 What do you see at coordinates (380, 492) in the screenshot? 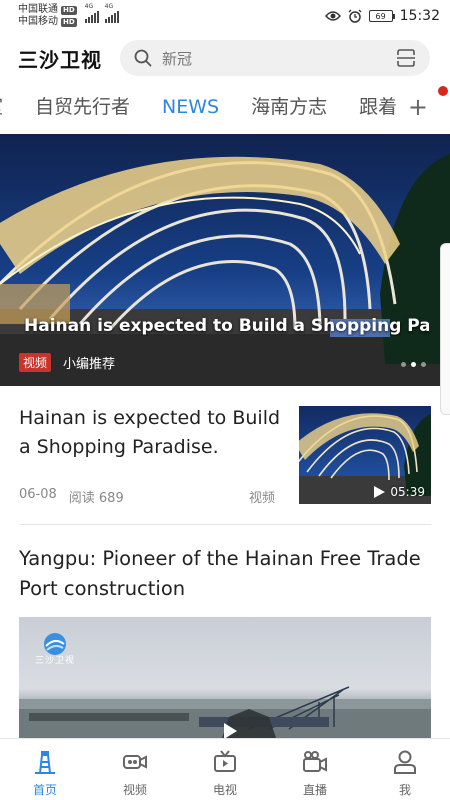
I see `play-icon` at bounding box center [380, 492].